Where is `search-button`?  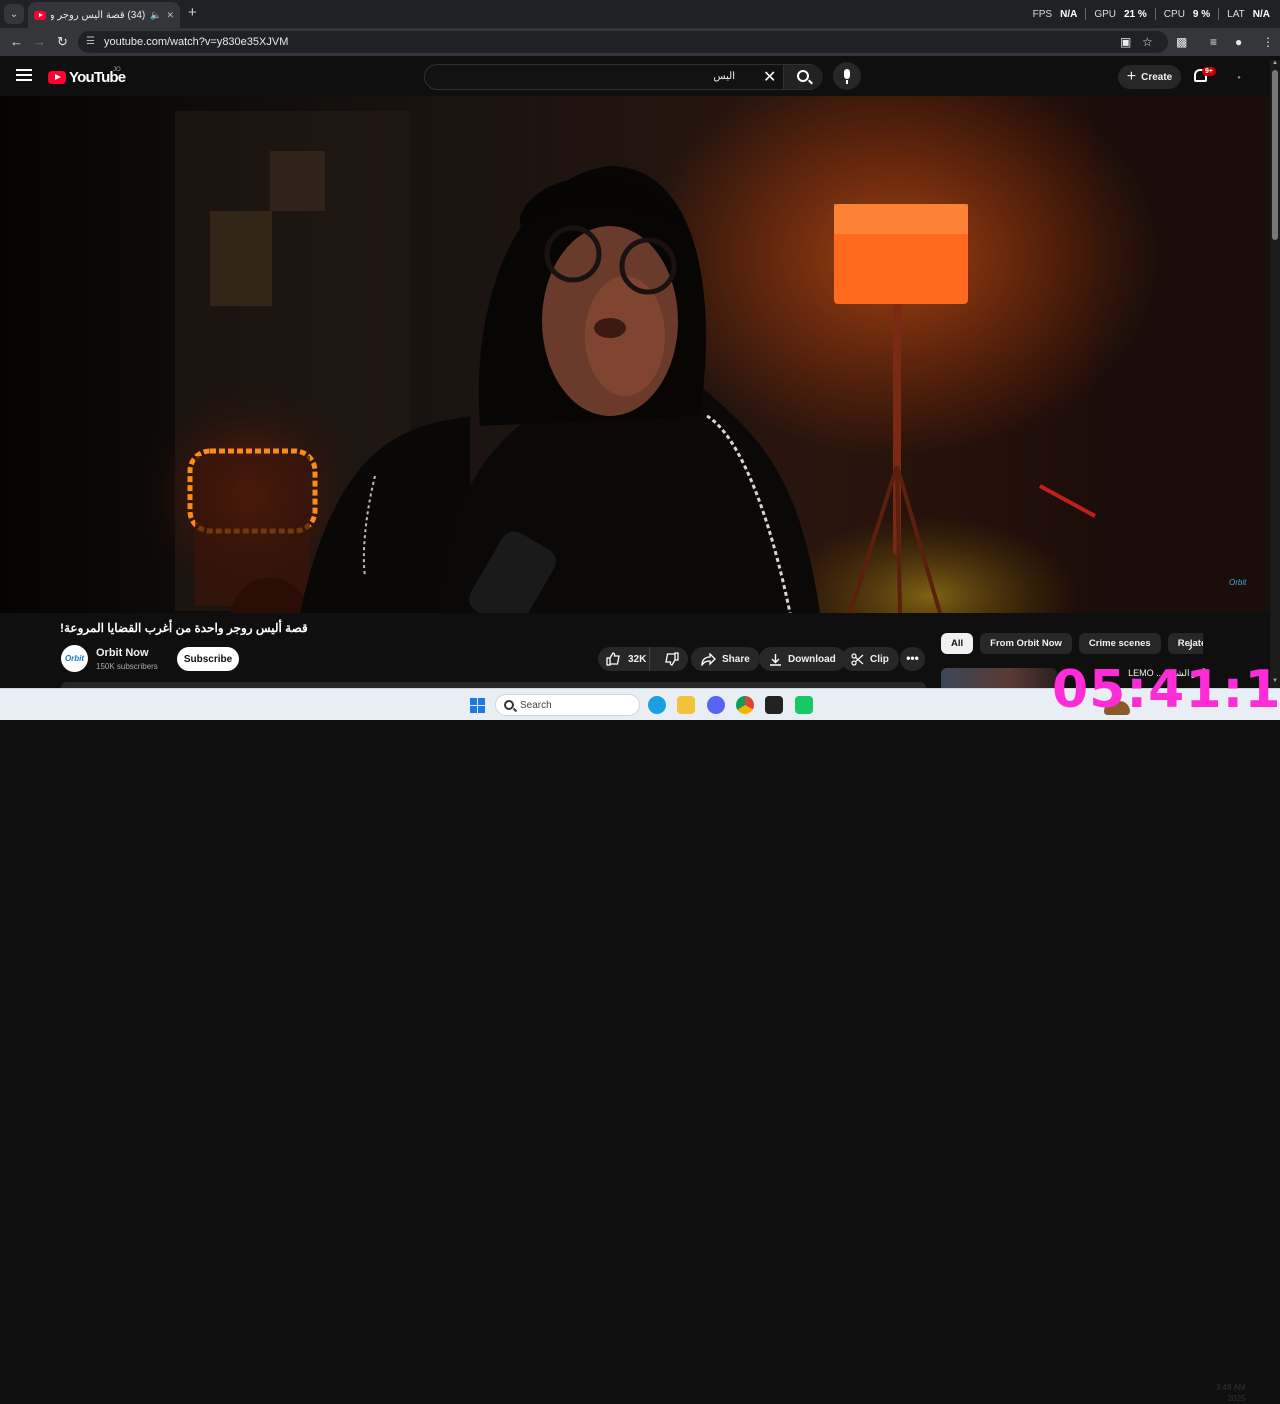 search-button is located at coordinates (803, 77).